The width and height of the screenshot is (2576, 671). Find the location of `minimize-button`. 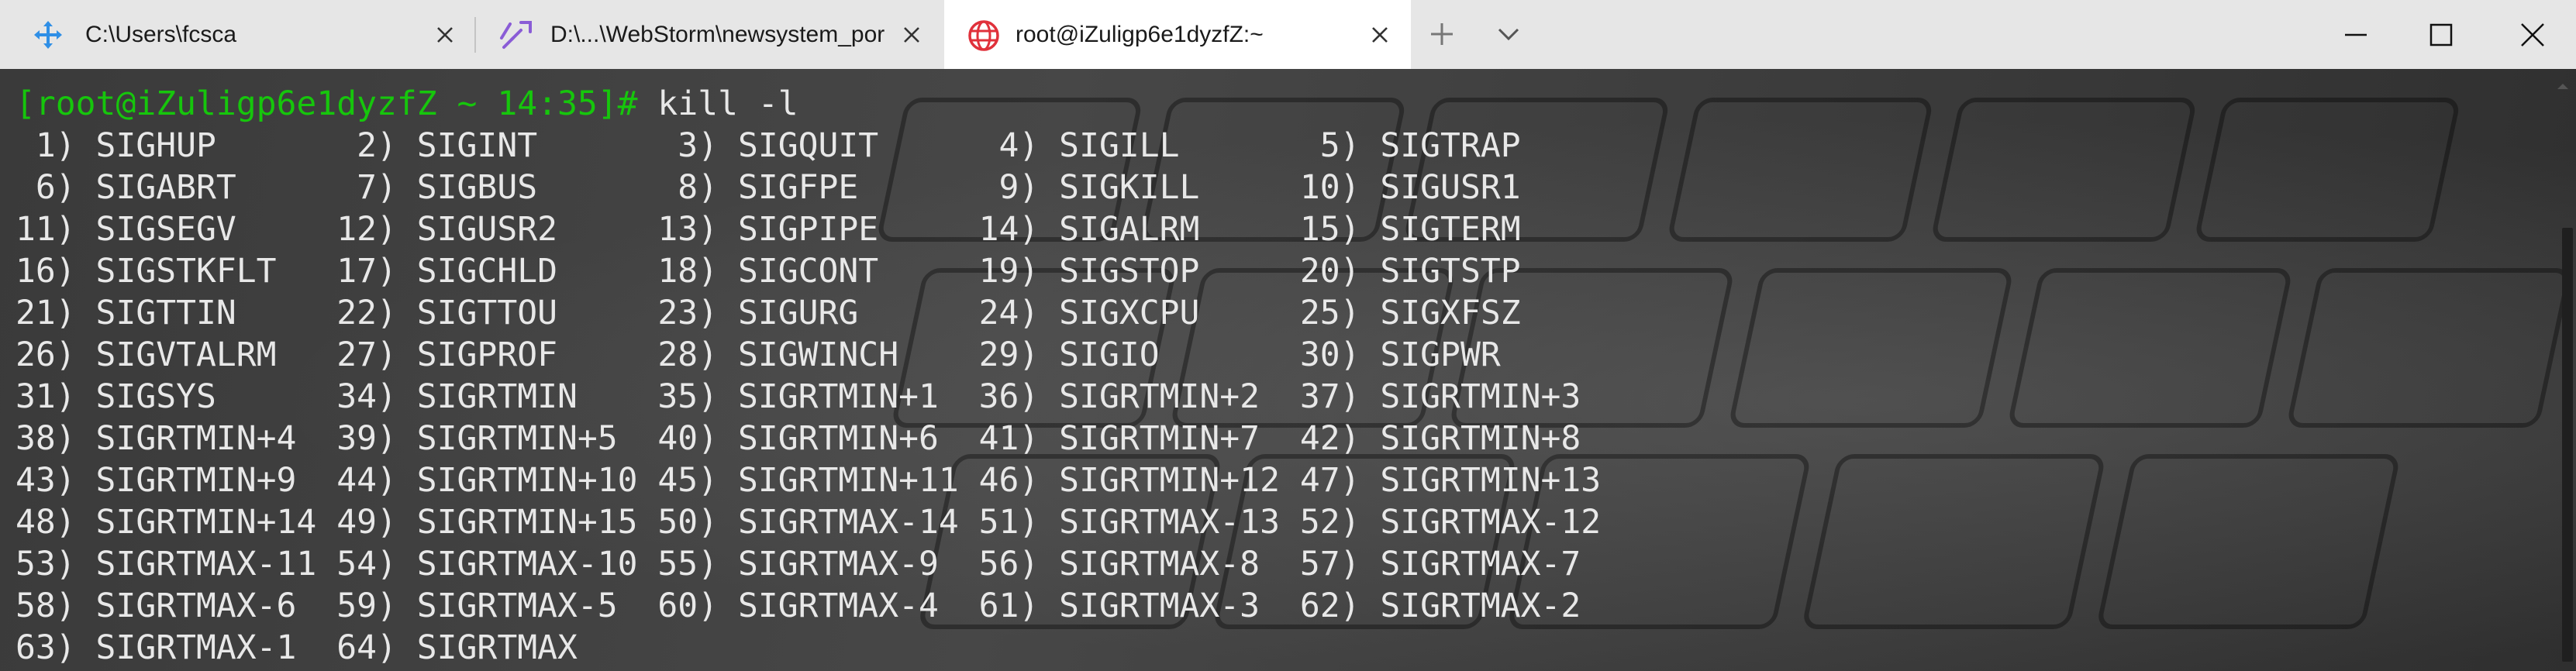

minimize-button is located at coordinates (2355, 35).